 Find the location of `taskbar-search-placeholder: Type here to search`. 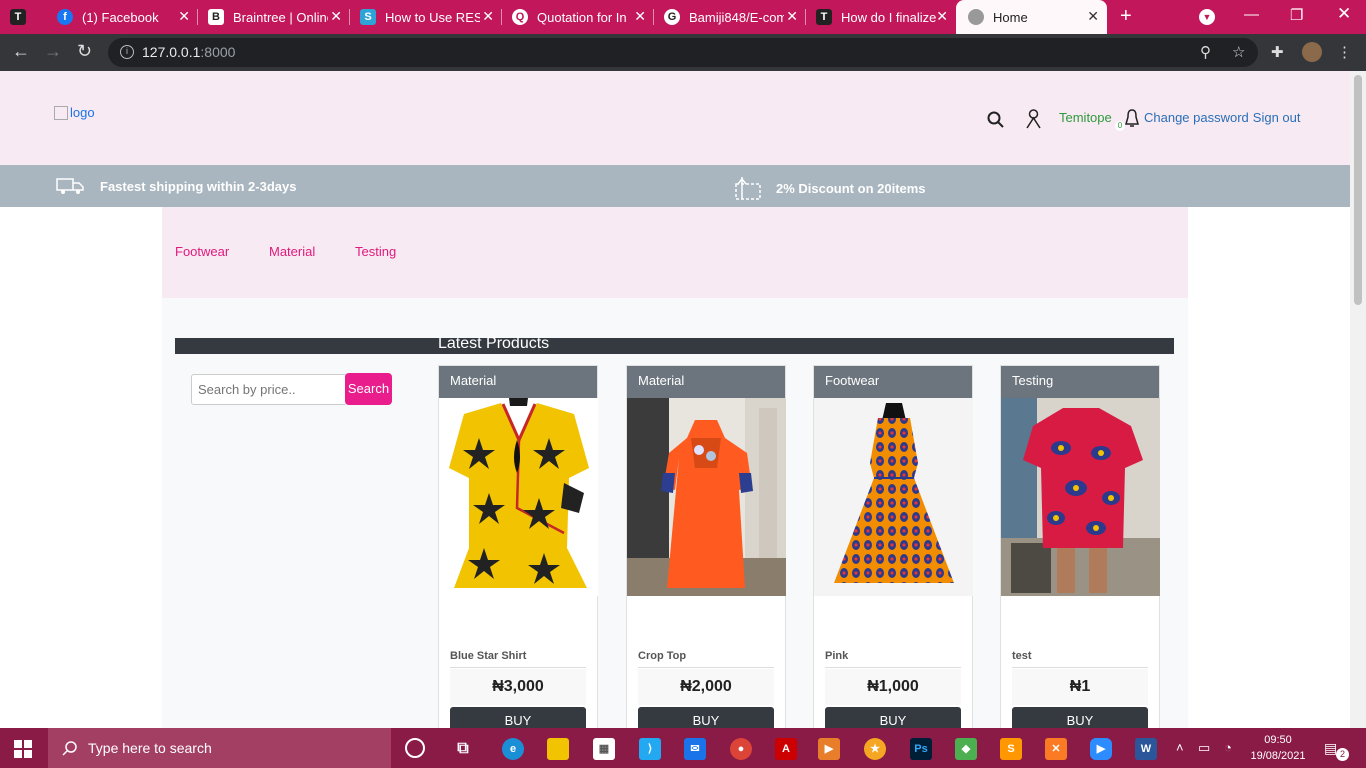

taskbar-search-placeholder: Type here to search is located at coordinates (150, 748).